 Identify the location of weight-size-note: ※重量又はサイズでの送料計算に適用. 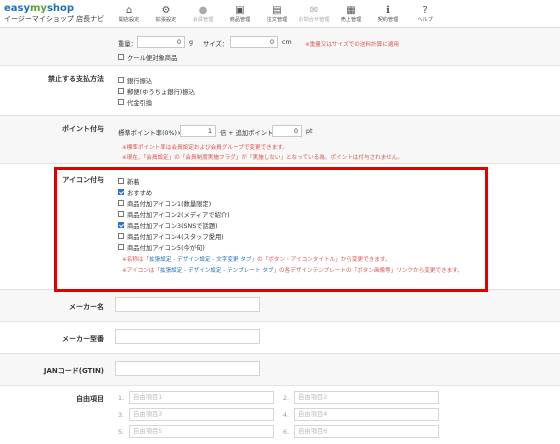
(352, 45).